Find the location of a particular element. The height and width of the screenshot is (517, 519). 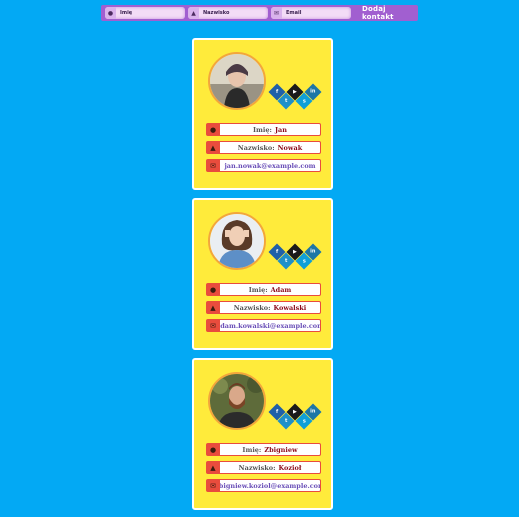

last-name-row: ▲ Nazwisko: Kozioł is located at coordinates (263, 467).